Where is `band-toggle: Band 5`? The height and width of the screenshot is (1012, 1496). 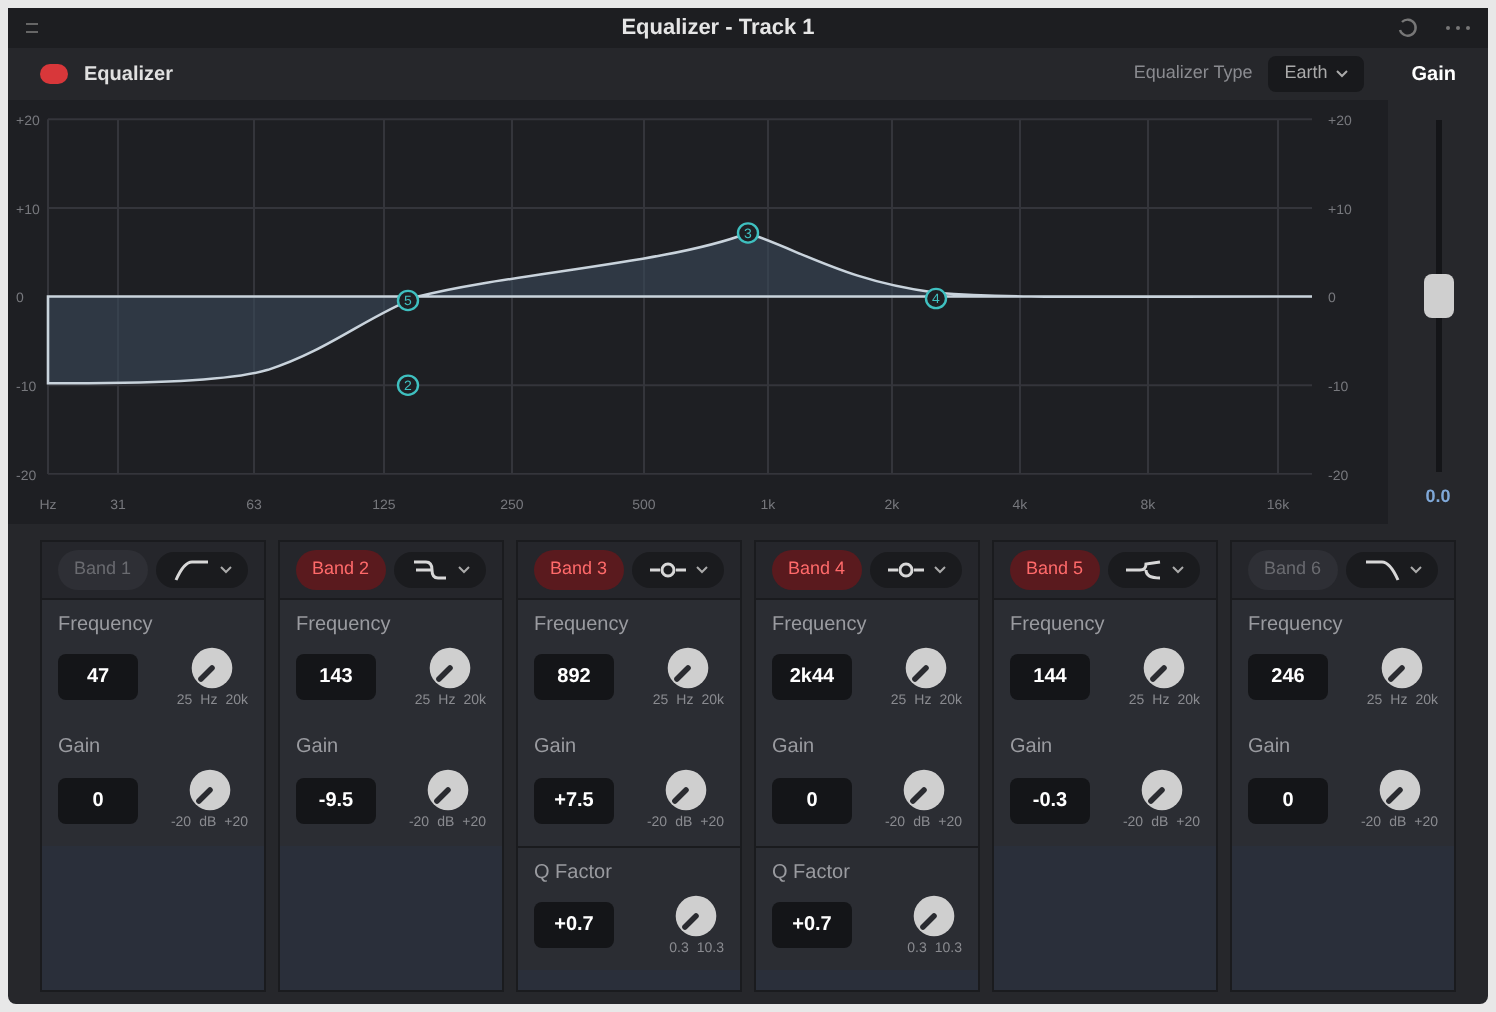
band-toggle: Band 5 is located at coordinates (1055, 569).